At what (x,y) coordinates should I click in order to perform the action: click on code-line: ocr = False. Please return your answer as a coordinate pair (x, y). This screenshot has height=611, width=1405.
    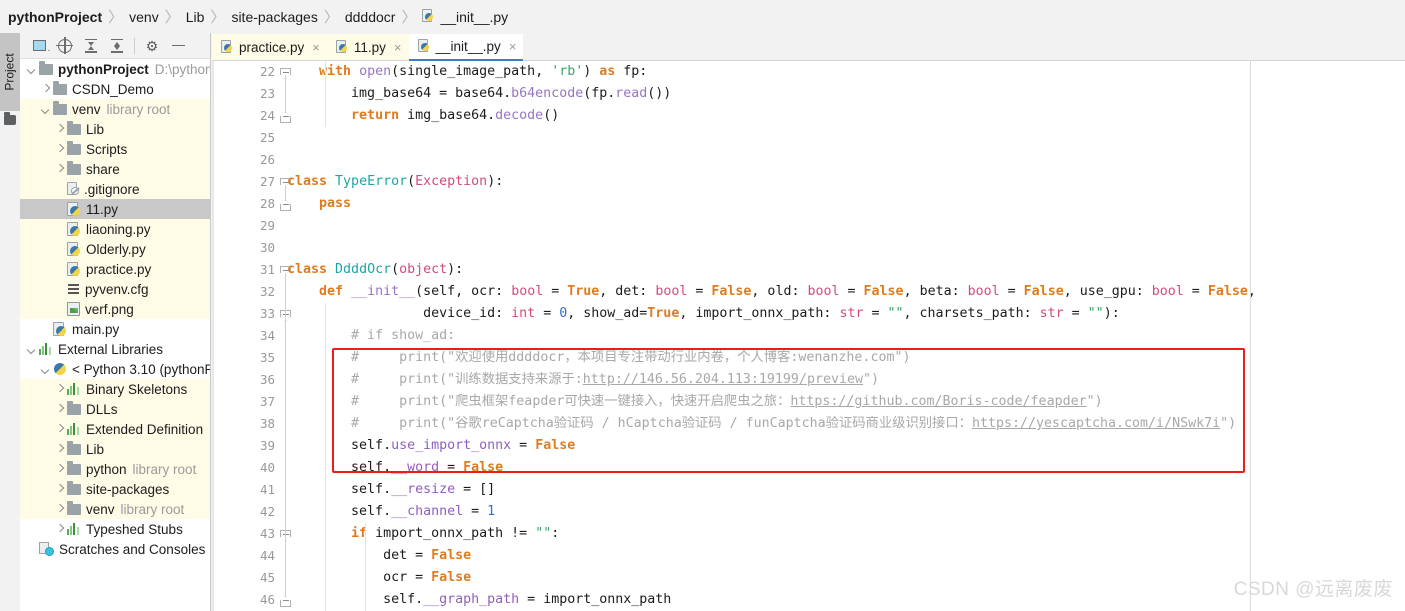
    Looking at the image, I should click on (379, 578).